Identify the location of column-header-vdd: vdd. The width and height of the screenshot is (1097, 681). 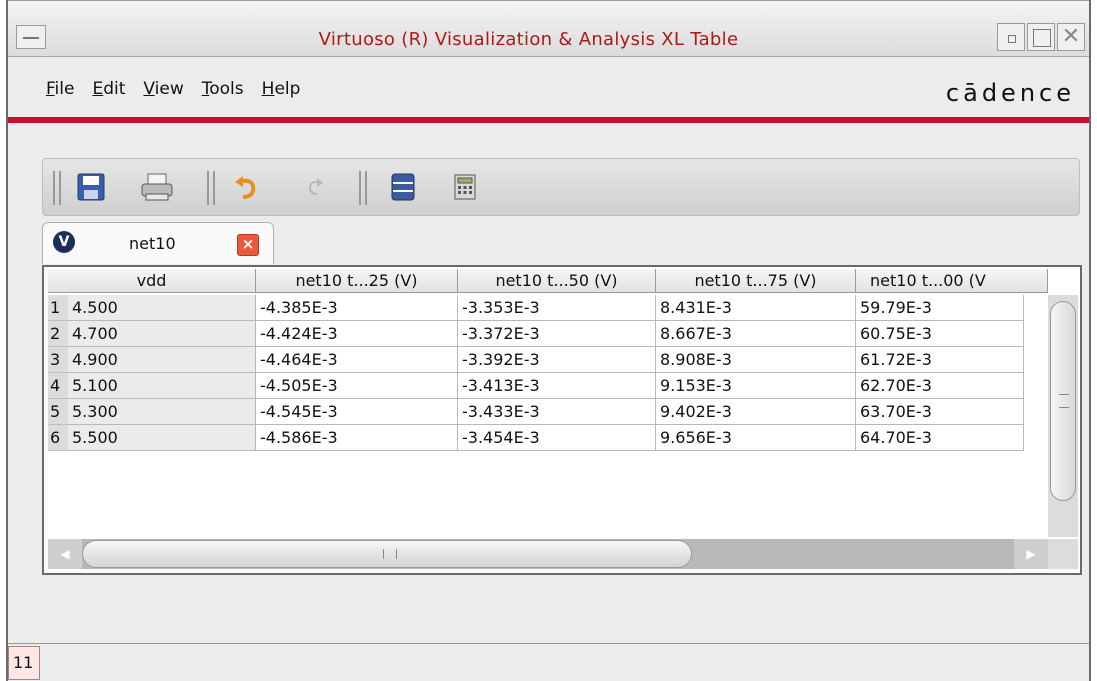
(152, 281).